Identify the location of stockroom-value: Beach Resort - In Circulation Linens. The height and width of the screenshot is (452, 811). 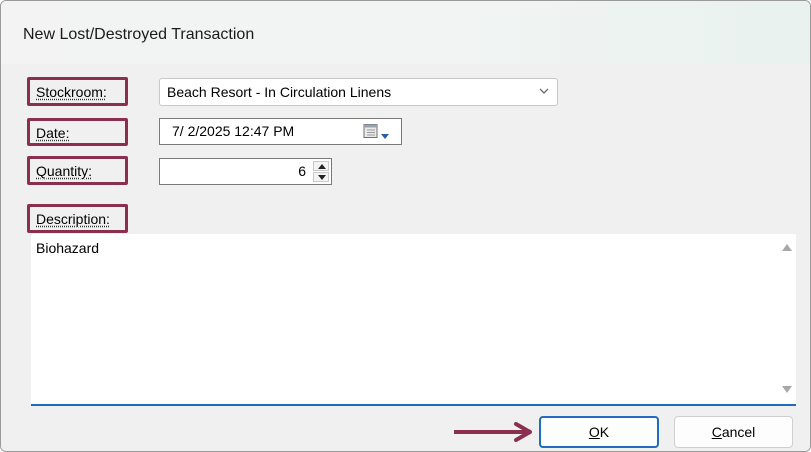
(279, 92).